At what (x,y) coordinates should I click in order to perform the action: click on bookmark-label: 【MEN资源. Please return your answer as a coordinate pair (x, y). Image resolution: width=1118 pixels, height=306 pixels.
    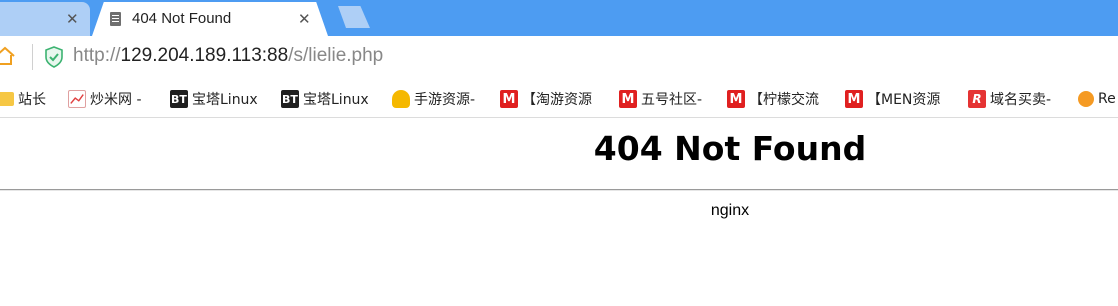
    Looking at the image, I should click on (904, 100).